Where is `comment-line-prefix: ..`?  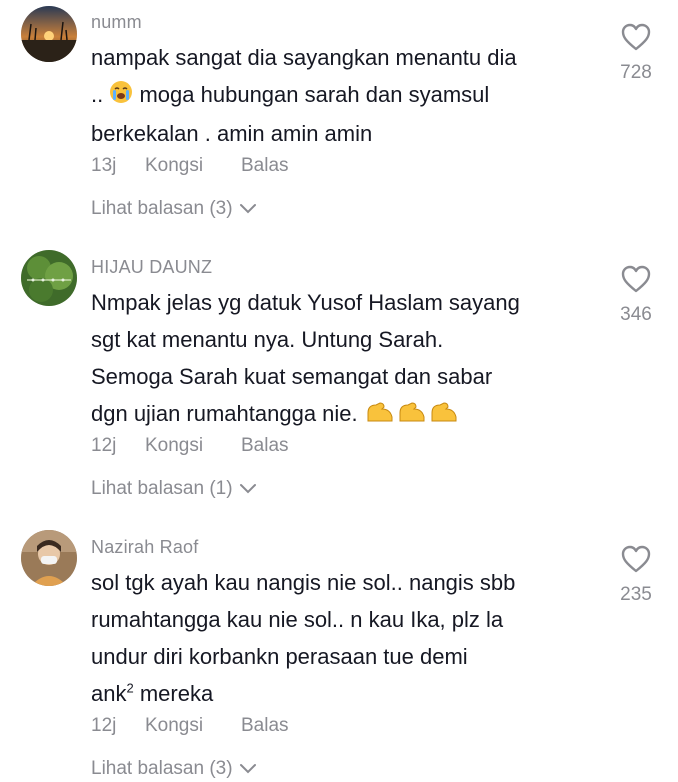
comment-line-prefix: .. is located at coordinates (97, 94).